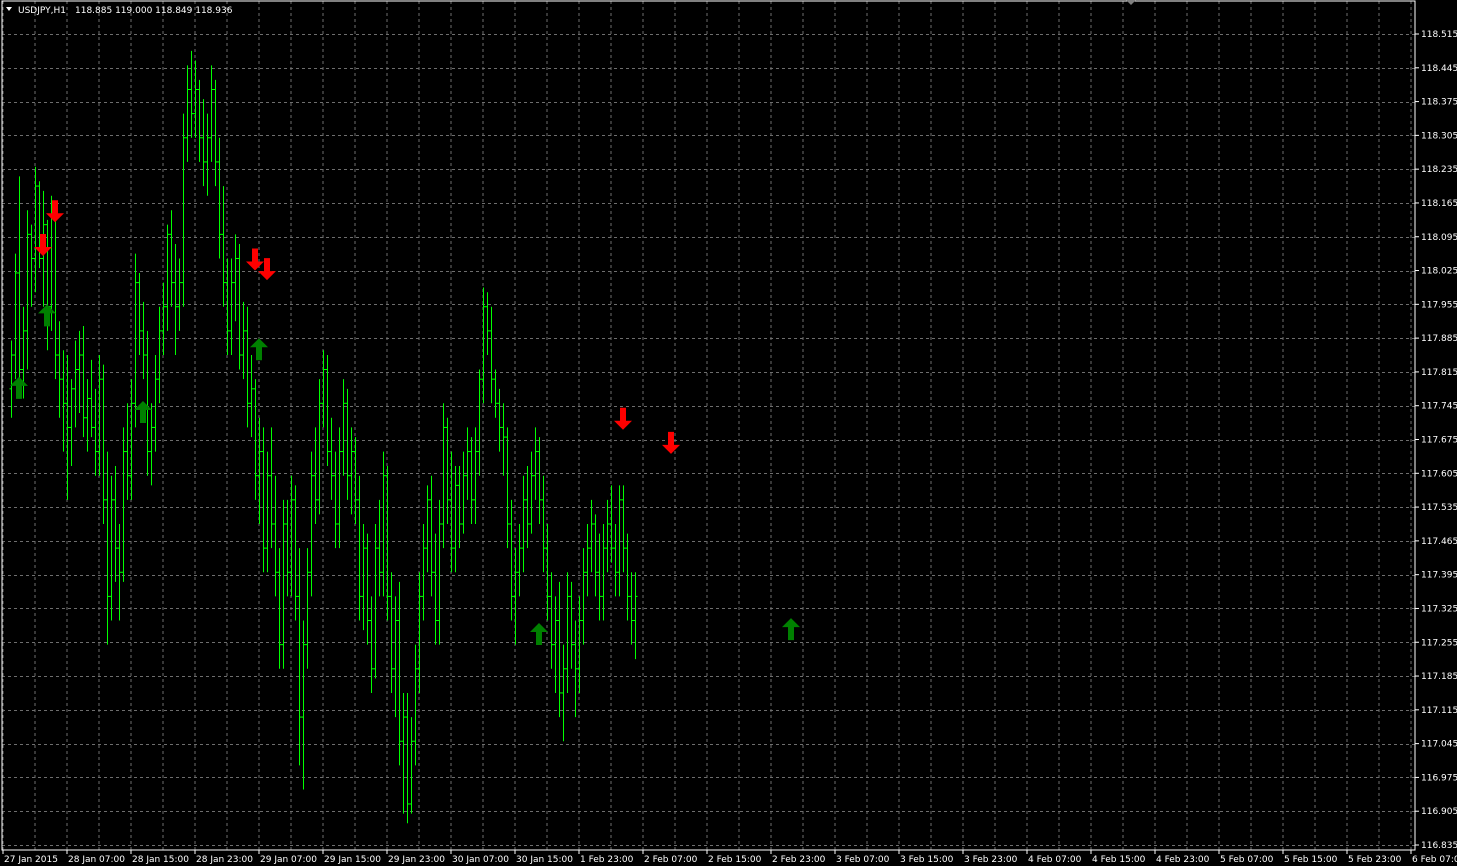 The width and height of the screenshot is (1457, 866). What do you see at coordinates (480, 860) in the screenshot?
I see `time-tick-label: 30 Jan 07:00` at bounding box center [480, 860].